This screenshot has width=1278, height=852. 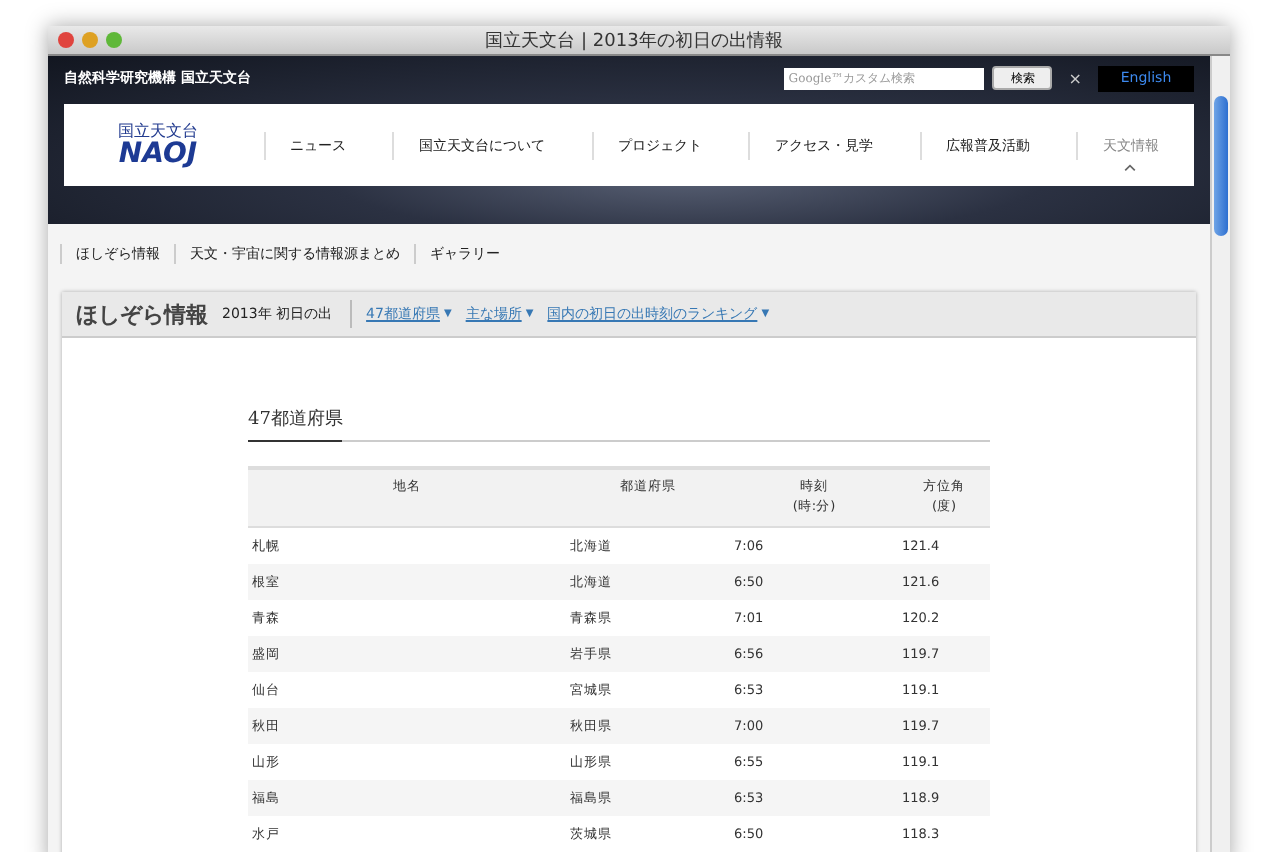 I want to click on minimize-icon, so click(x=90, y=40).